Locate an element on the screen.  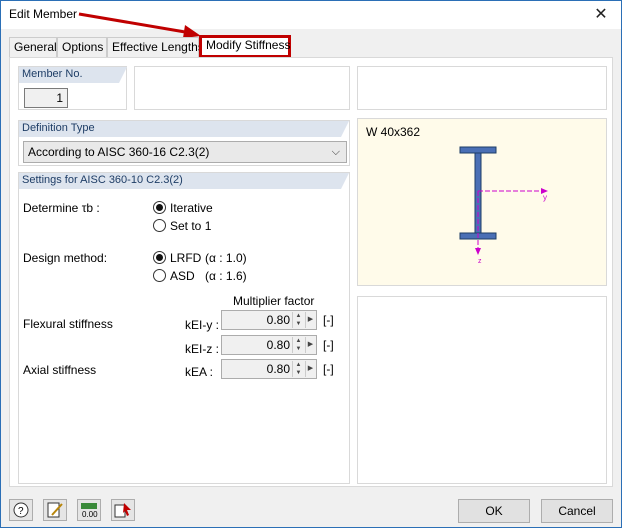
member-header: Member No. is located at coordinates (73, 75).